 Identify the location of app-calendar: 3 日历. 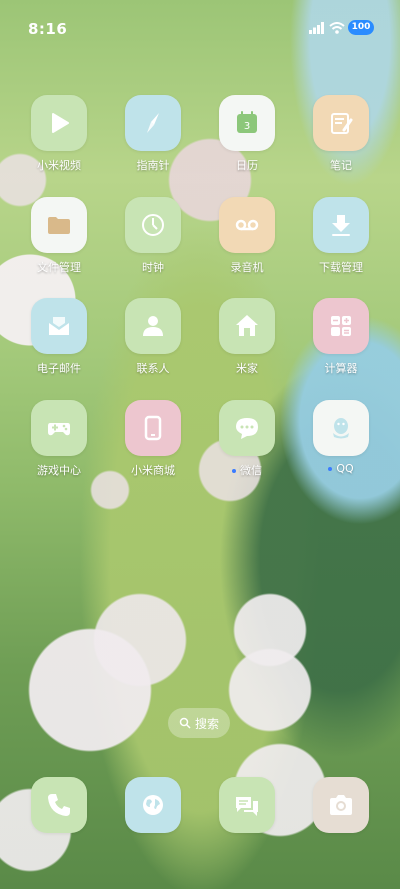
(247, 134).